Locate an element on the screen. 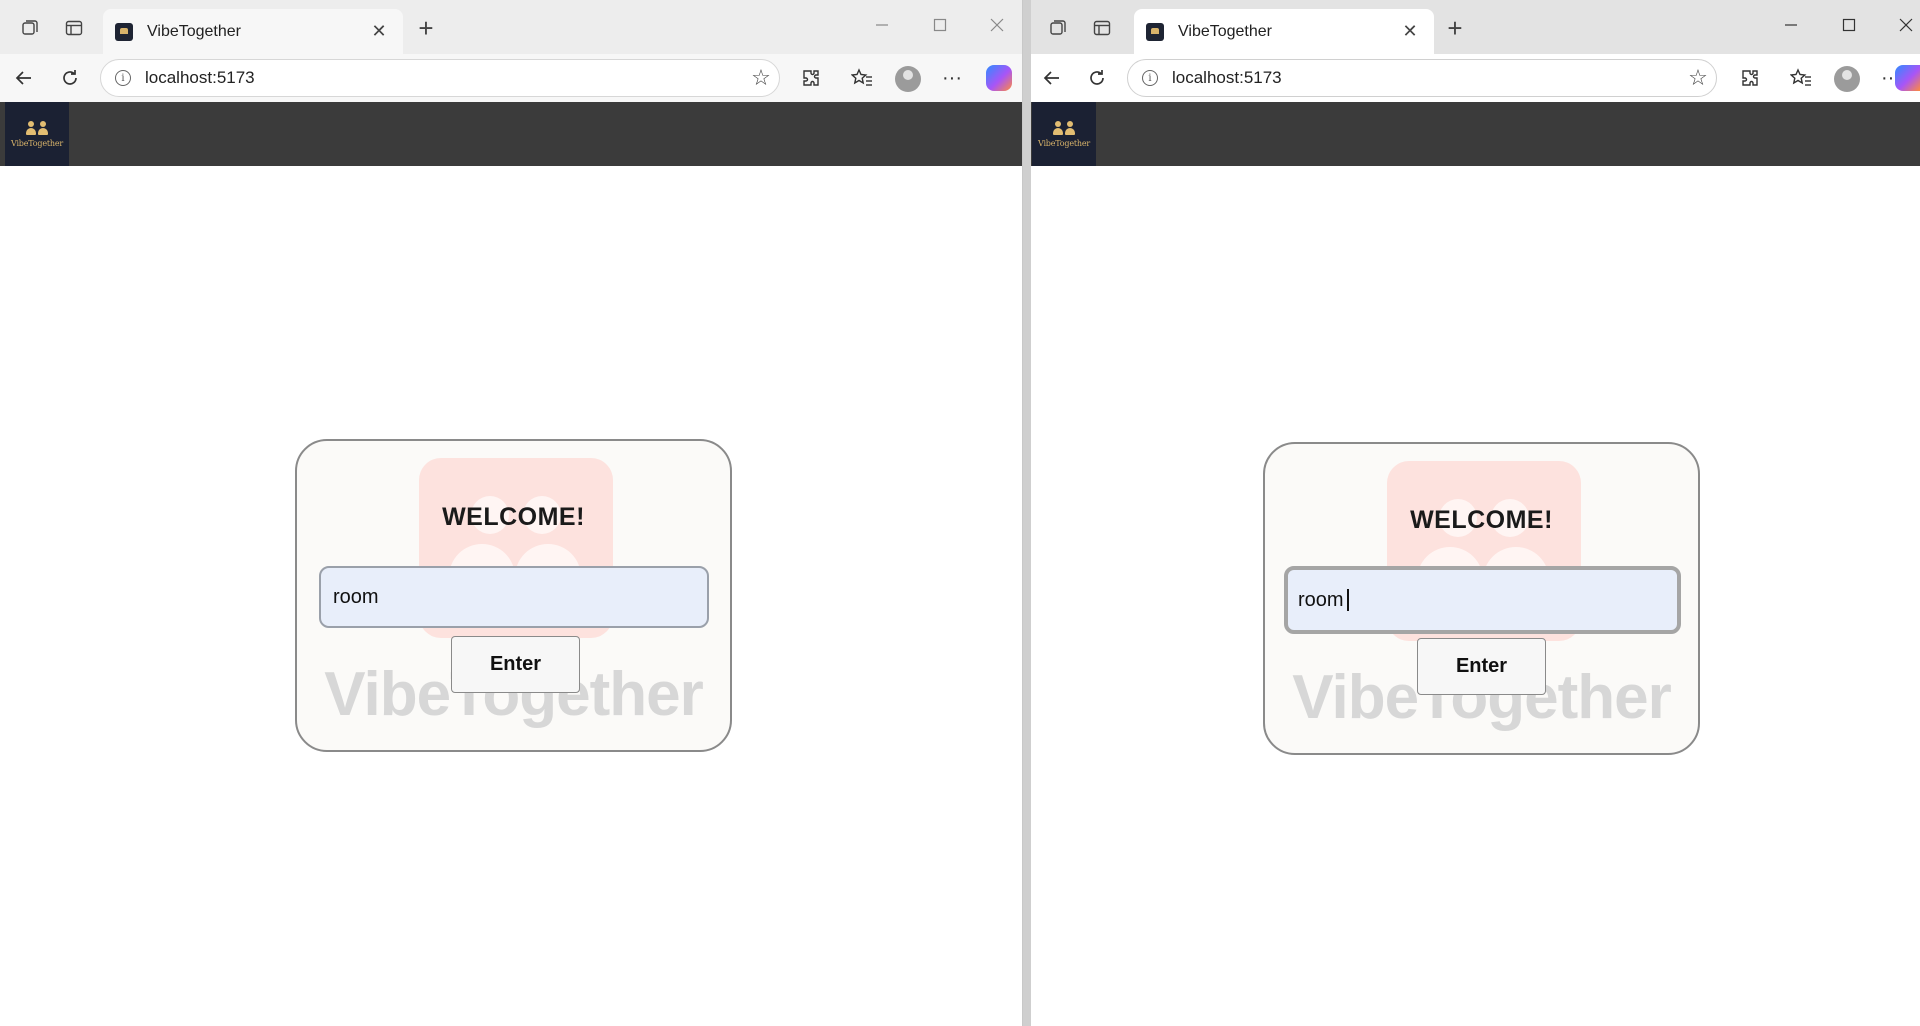 This screenshot has width=1920, height=1026. window-divider is located at coordinates (1027, 513).